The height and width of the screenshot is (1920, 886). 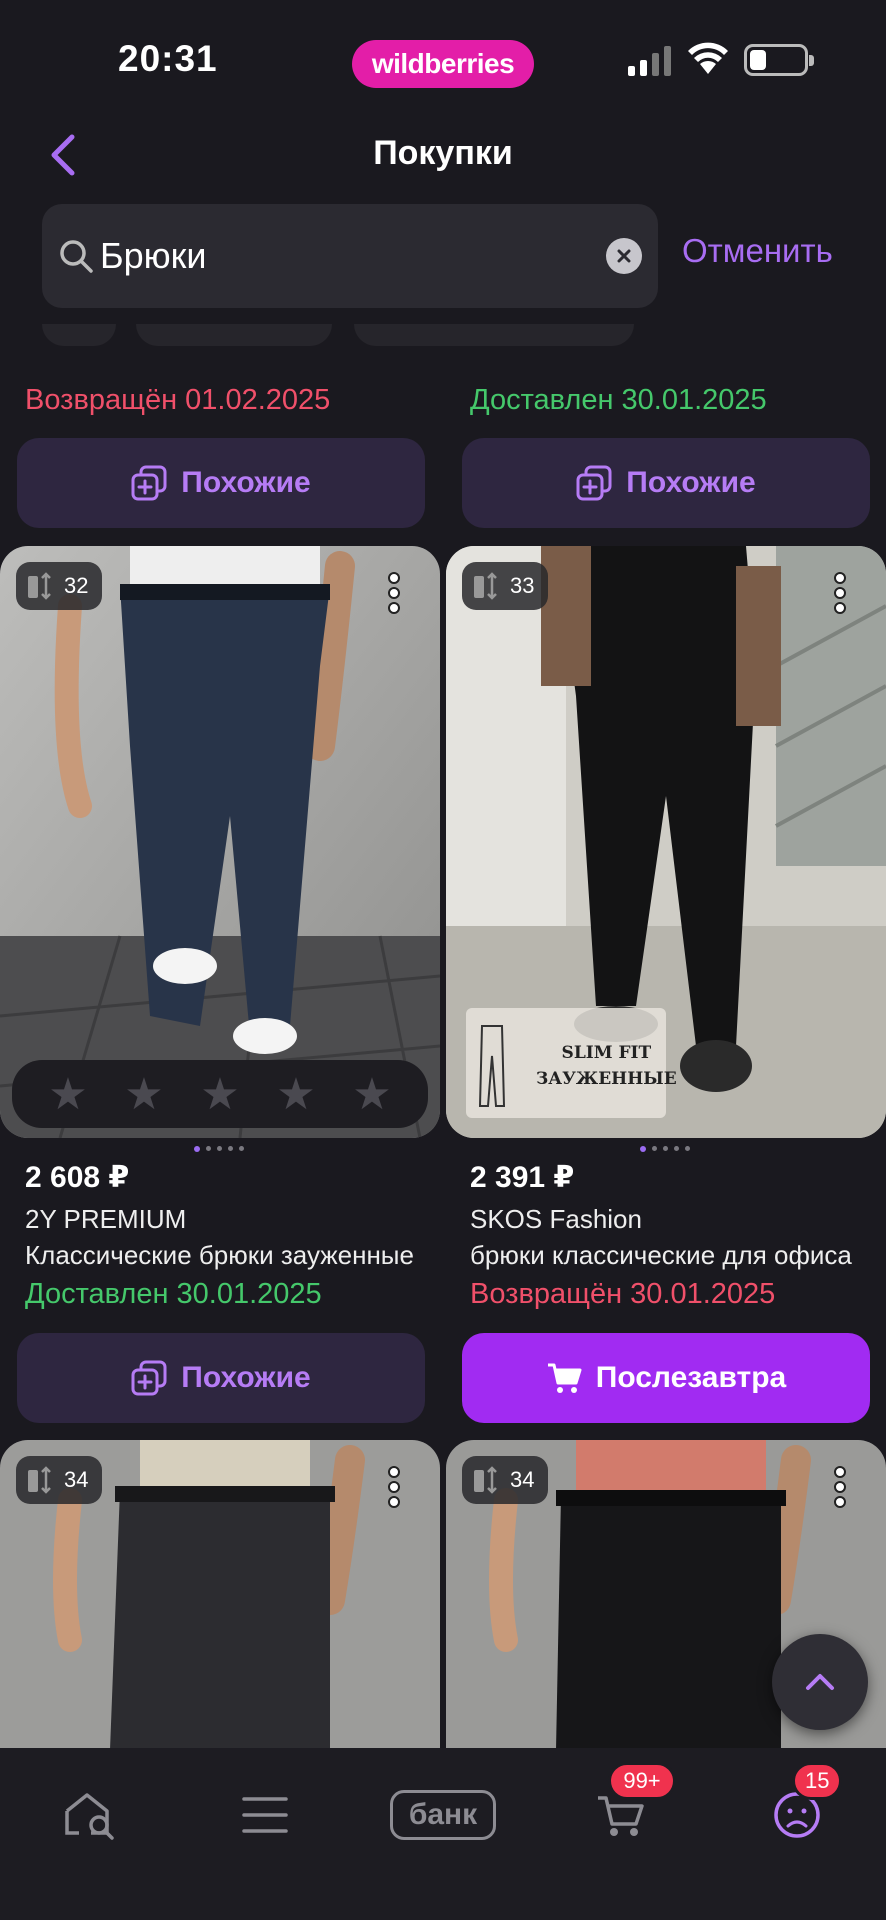 I want to click on nav-catalog, so click(x=265, y=1815).